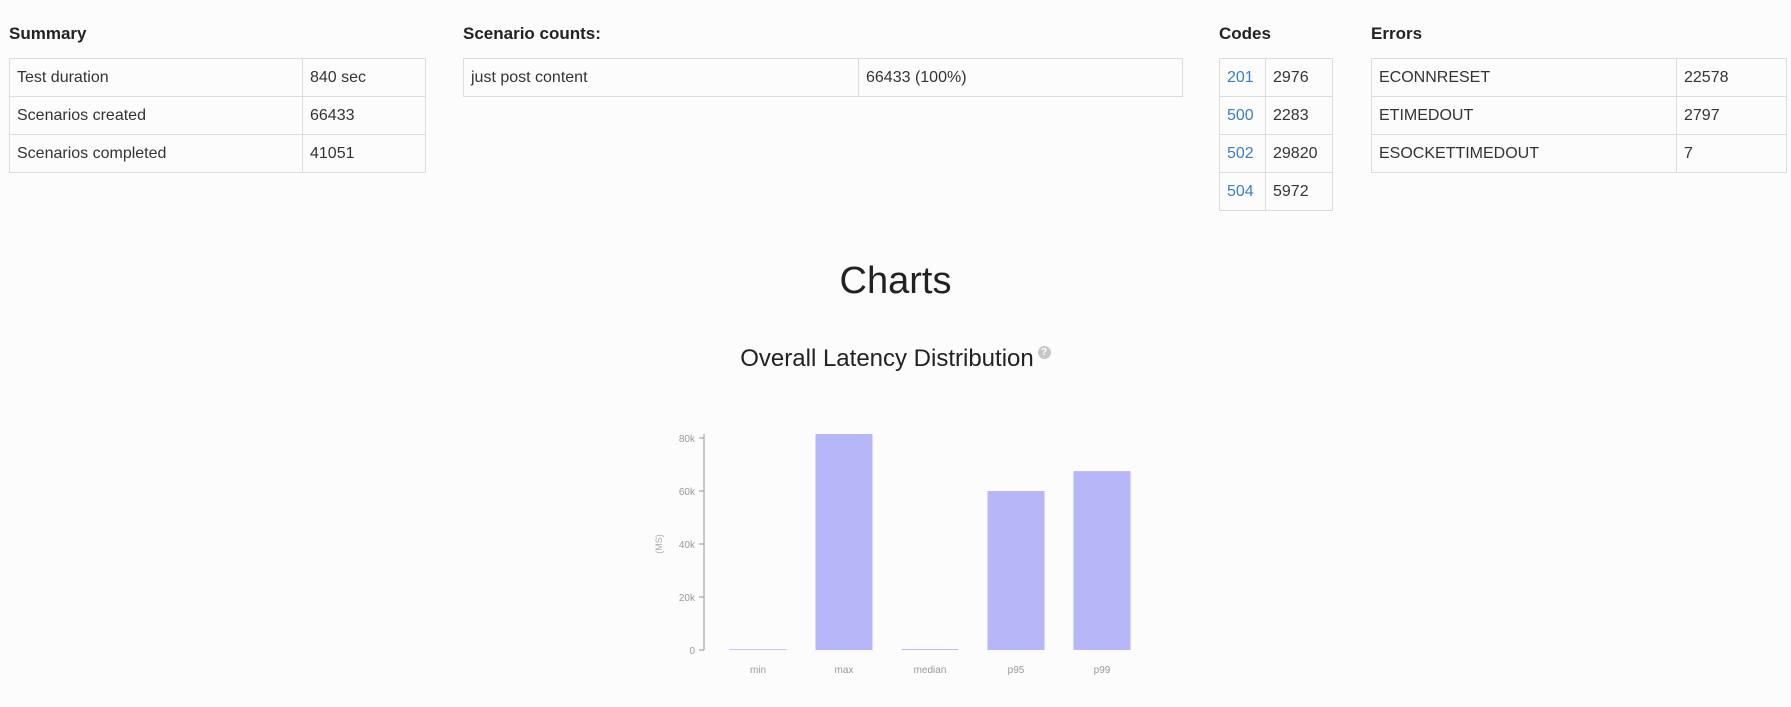  Describe the element at coordinates (687, 492) in the screenshot. I see `y-tick-label: 60k` at that location.